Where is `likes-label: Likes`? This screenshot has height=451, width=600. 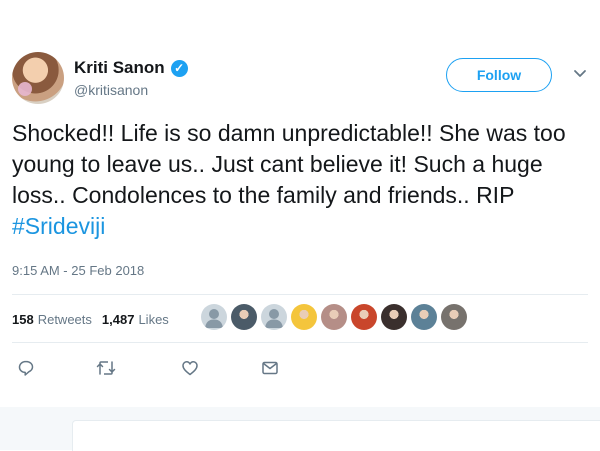 likes-label: Likes is located at coordinates (153, 319).